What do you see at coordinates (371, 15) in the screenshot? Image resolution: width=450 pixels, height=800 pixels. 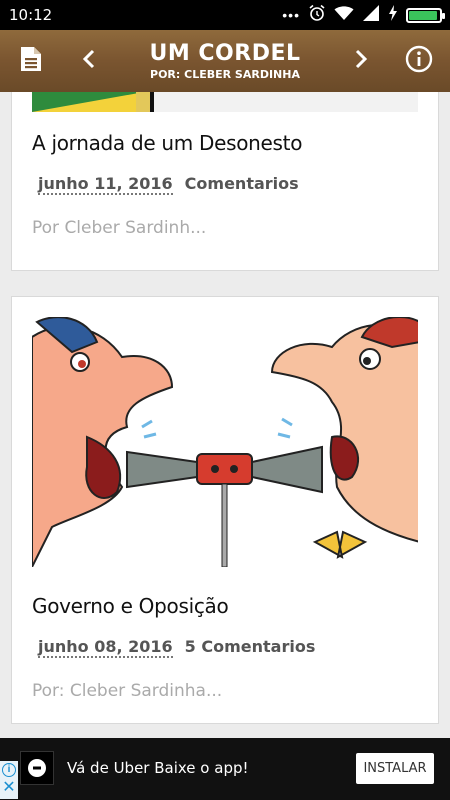 I see `signal-icon` at bounding box center [371, 15].